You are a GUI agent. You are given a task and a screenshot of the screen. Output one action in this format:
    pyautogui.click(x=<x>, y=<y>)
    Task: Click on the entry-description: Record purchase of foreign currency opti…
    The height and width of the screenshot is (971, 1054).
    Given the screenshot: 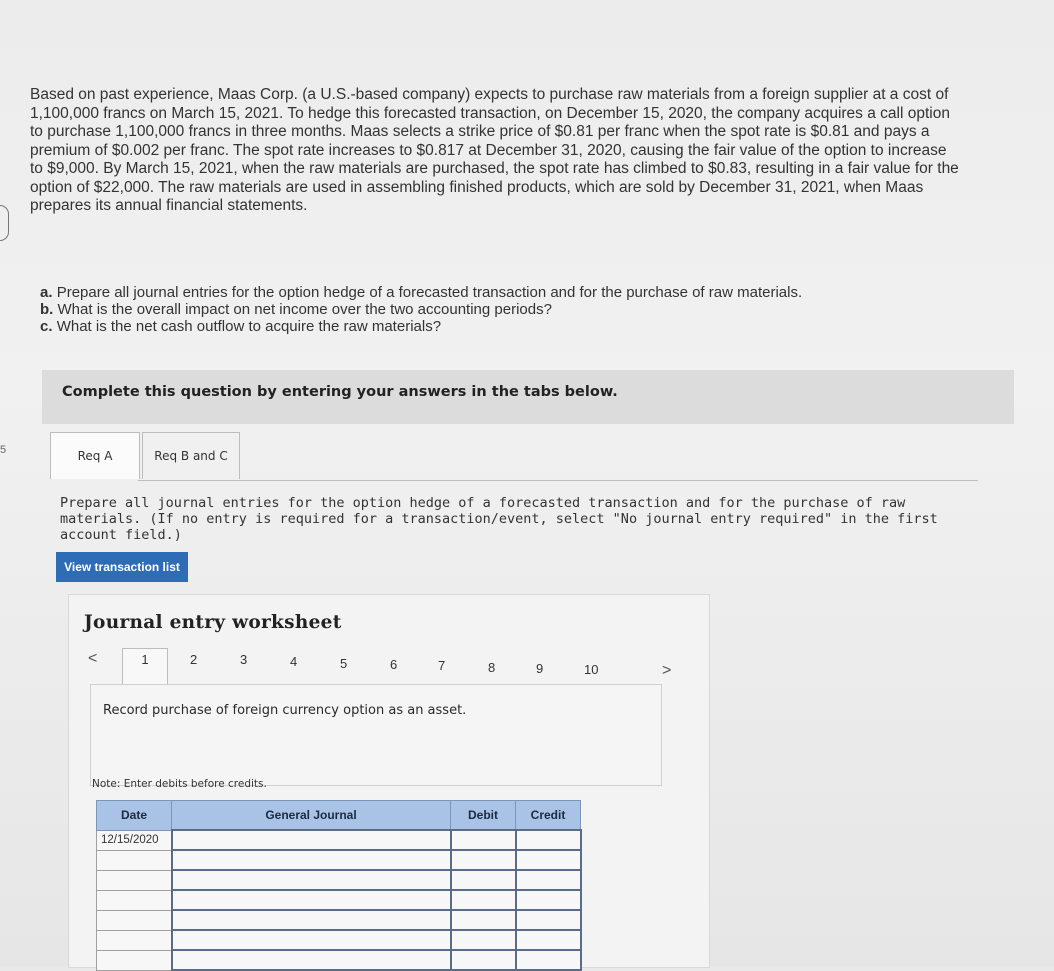 What is the action you would take?
    pyautogui.click(x=285, y=710)
    